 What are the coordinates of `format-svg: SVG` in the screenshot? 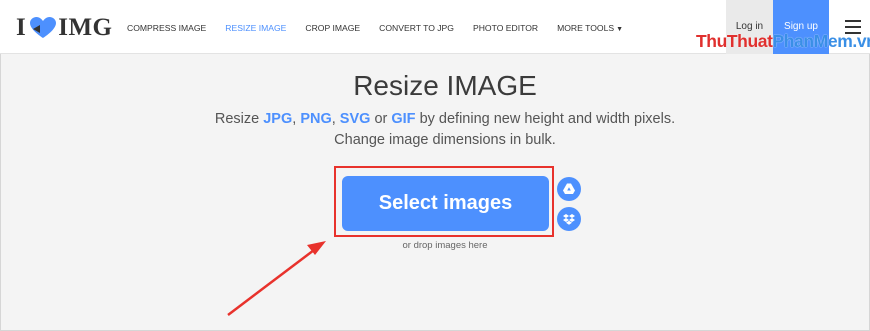 It's located at (355, 119).